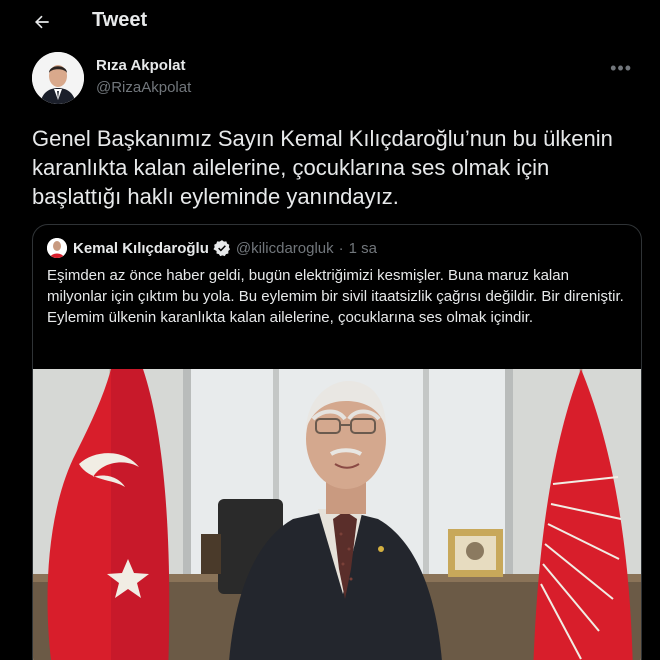  I want to click on quoted-tweet-header: Kemal Kılıçdaroğlu @kilicdarogluk · 1 sa, so click(212, 248).